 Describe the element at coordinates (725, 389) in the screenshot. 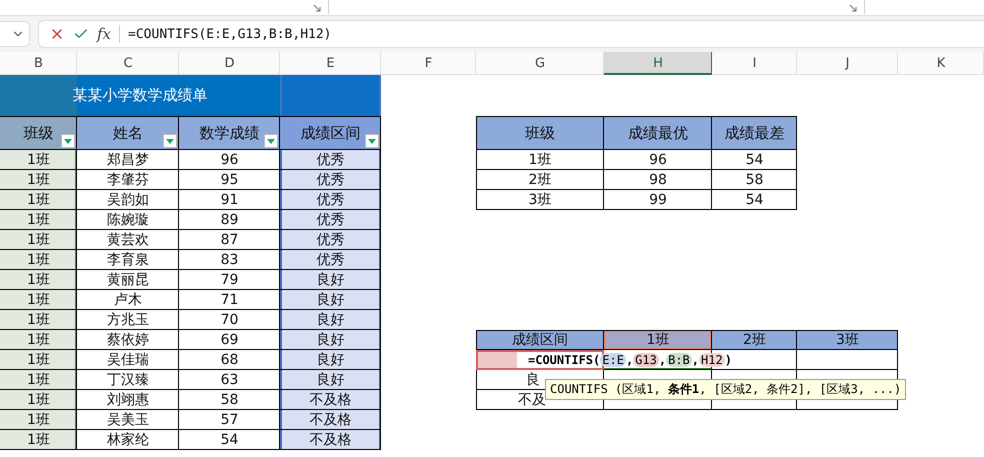

I see `function-tooltip: COUNTIFS (区域1, 条件1, [区域2, 条件2], [区域3, ...)` at that location.